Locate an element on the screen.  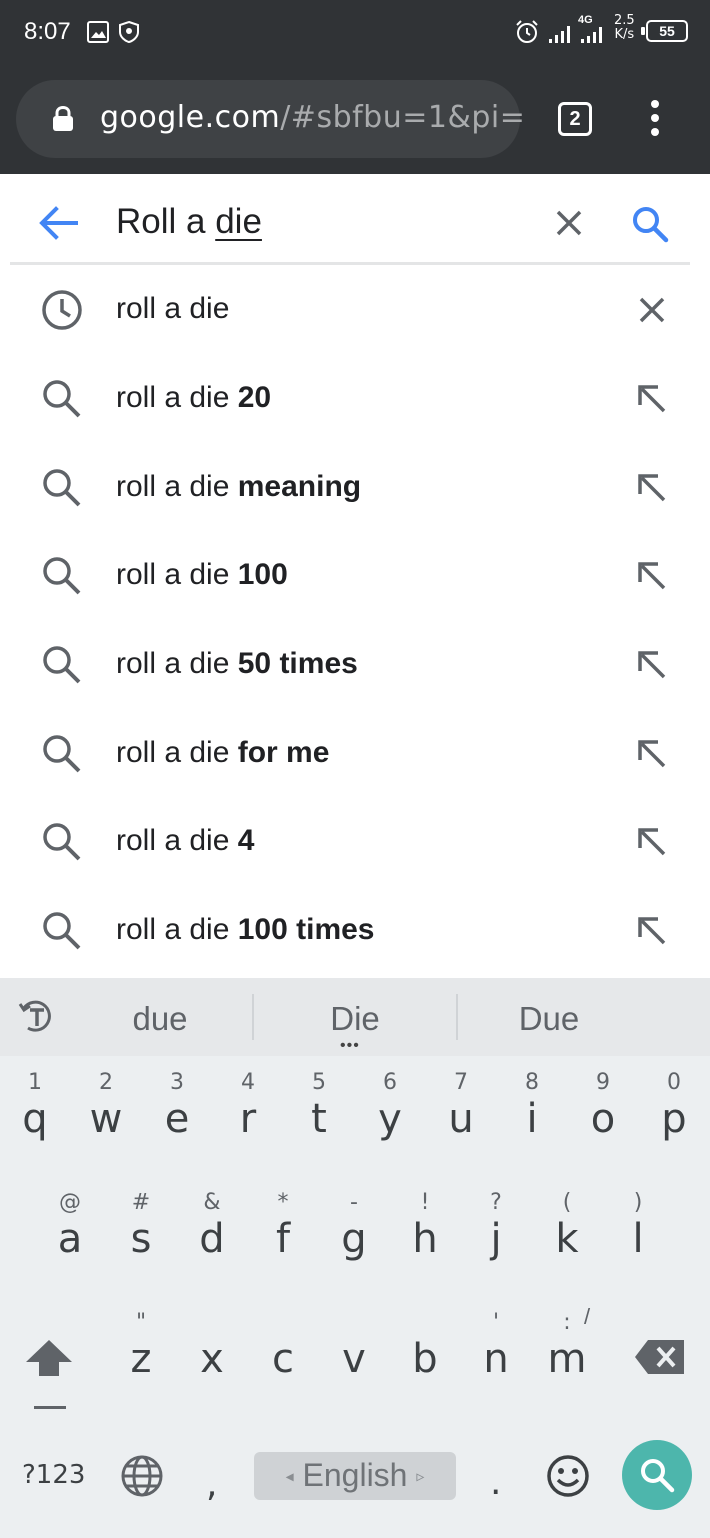
address-bar: google.com/#sbfbu=1&pi= is located at coordinates (270, 119).